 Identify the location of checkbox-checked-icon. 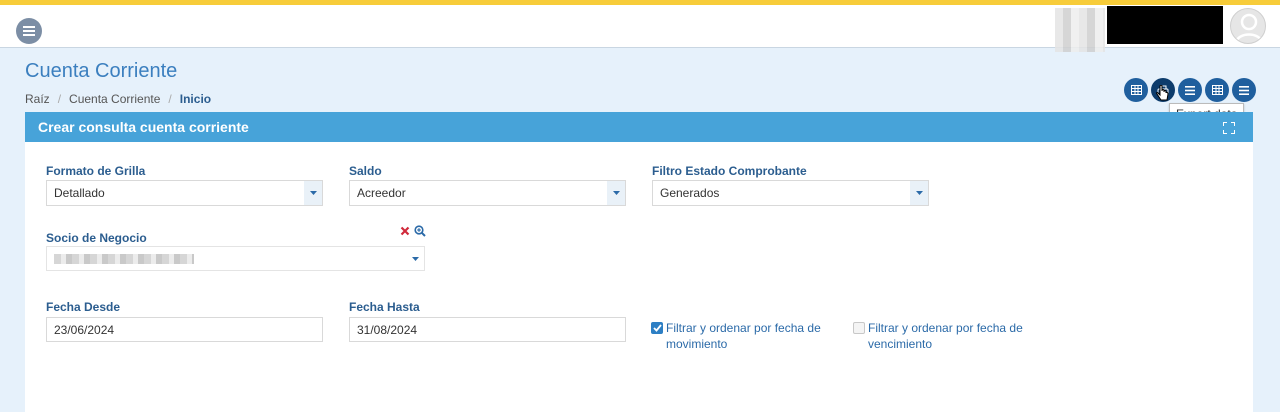
(657, 328).